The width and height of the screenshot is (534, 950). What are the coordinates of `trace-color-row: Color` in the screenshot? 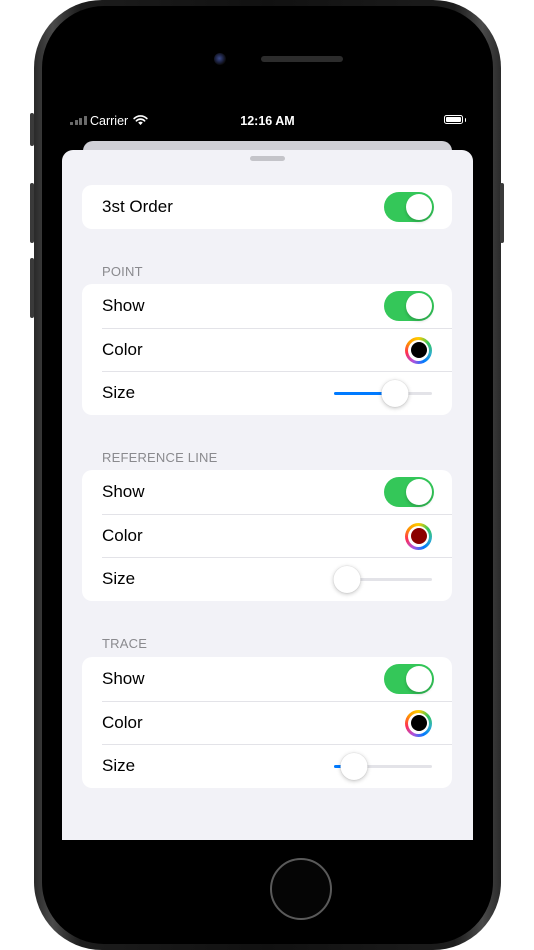 It's located at (267, 722).